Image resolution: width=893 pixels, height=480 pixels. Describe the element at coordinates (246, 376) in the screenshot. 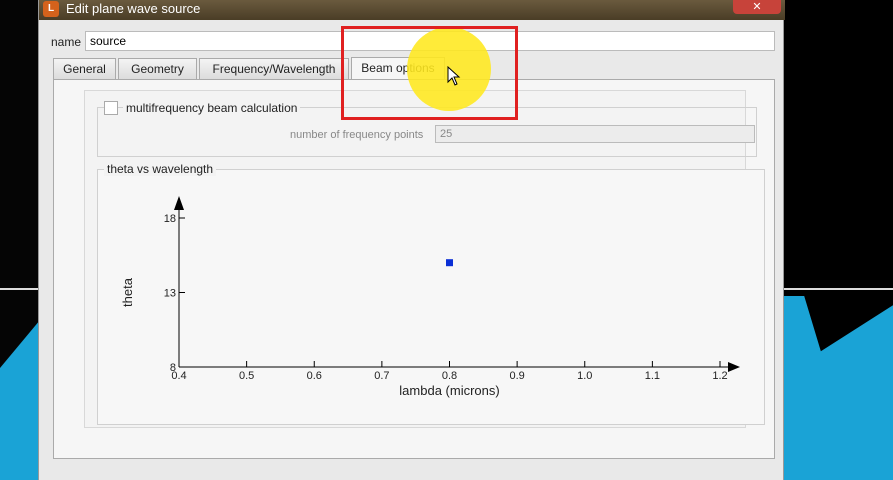

I see `x-tick-label: 0.5` at that location.